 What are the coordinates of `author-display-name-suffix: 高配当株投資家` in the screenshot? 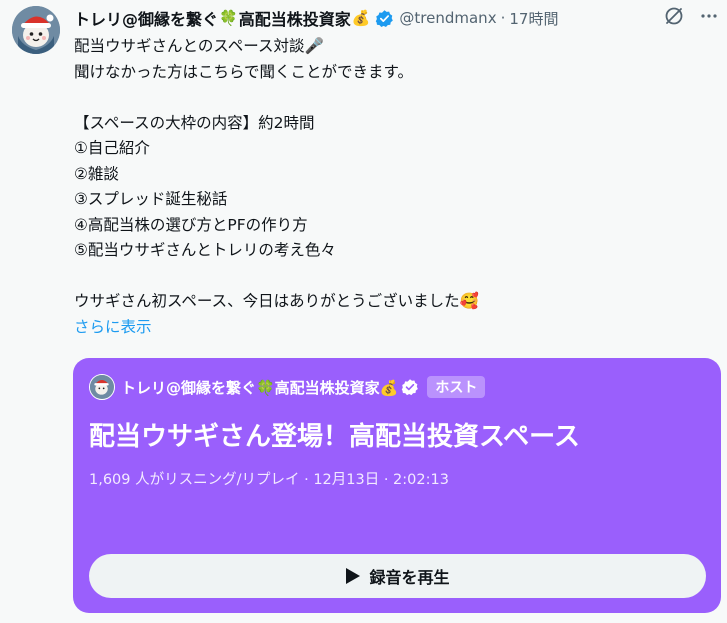 It's located at (295, 18).